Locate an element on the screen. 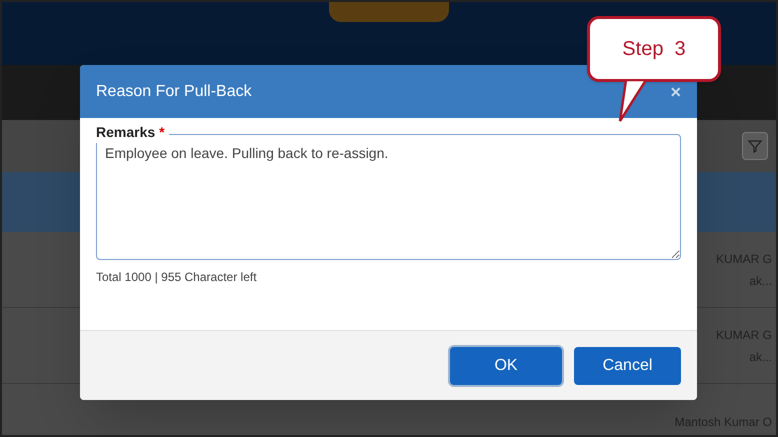 This screenshot has height=437, width=778. character-counter: Total 1000 | 955 Character left is located at coordinates (177, 277).